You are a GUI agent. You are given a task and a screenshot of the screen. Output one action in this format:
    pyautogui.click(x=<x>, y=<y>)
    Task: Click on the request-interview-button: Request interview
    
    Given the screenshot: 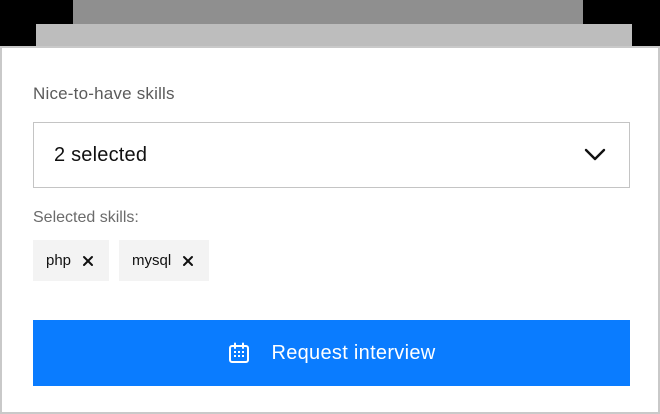 What is the action you would take?
    pyautogui.click(x=331, y=353)
    